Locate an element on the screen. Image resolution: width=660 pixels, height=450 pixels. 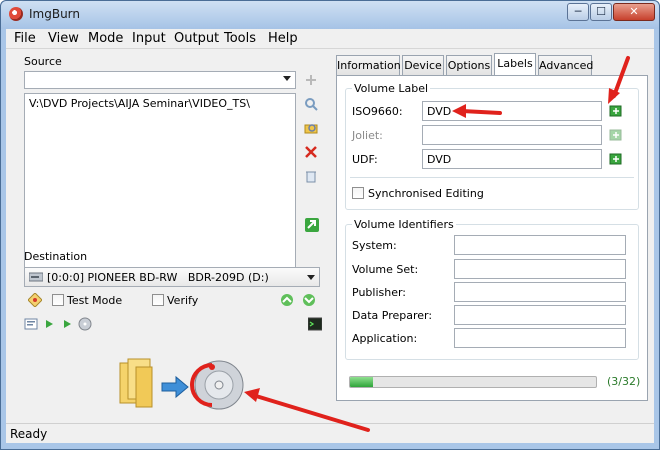
search-icon is located at coordinates (311, 104).